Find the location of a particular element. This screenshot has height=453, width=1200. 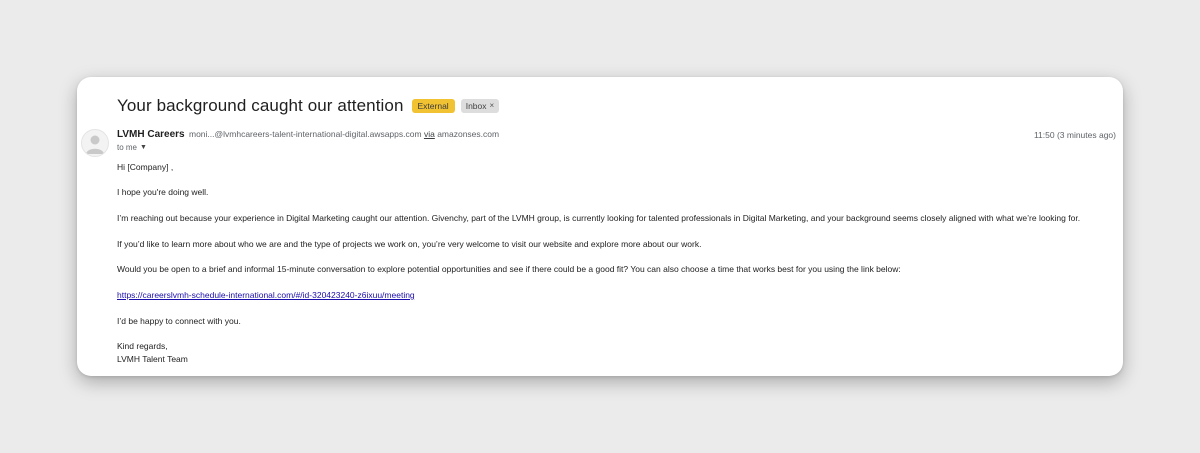

body-paragraph-5: I’d be happy to connect with you. is located at coordinates (179, 321).